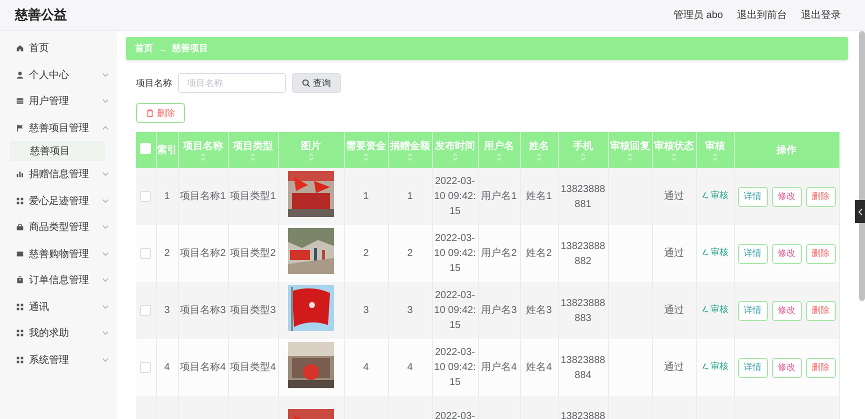  Describe the element at coordinates (20, 254) in the screenshot. I see `ticket-icon` at that location.